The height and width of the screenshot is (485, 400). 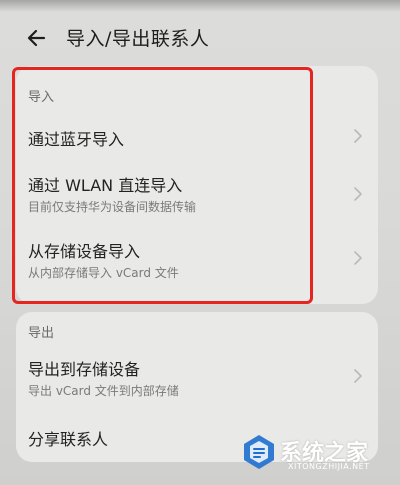 I want to click on item-subtitle: 导出 vCard 文件到内部存储, so click(x=103, y=391).